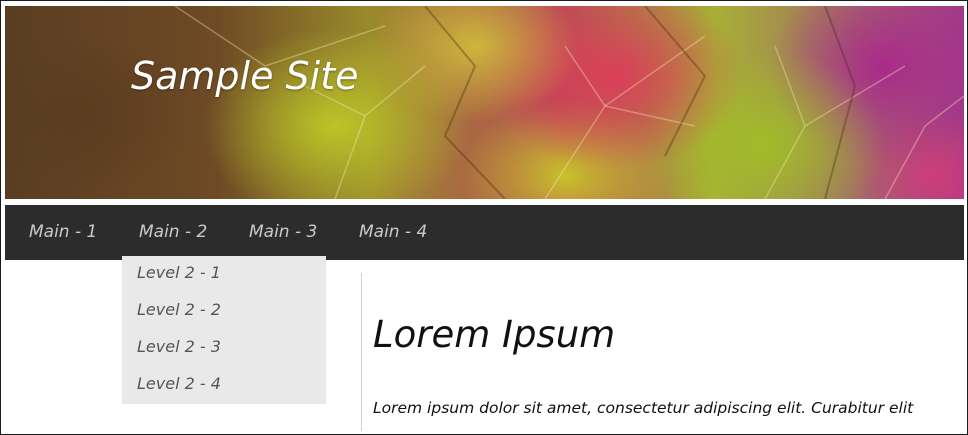 Image resolution: width=968 pixels, height=435 pixels. Describe the element at coordinates (393, 232) in the screenshot. I see `nav-item-main-4: Main - 4` at that location.